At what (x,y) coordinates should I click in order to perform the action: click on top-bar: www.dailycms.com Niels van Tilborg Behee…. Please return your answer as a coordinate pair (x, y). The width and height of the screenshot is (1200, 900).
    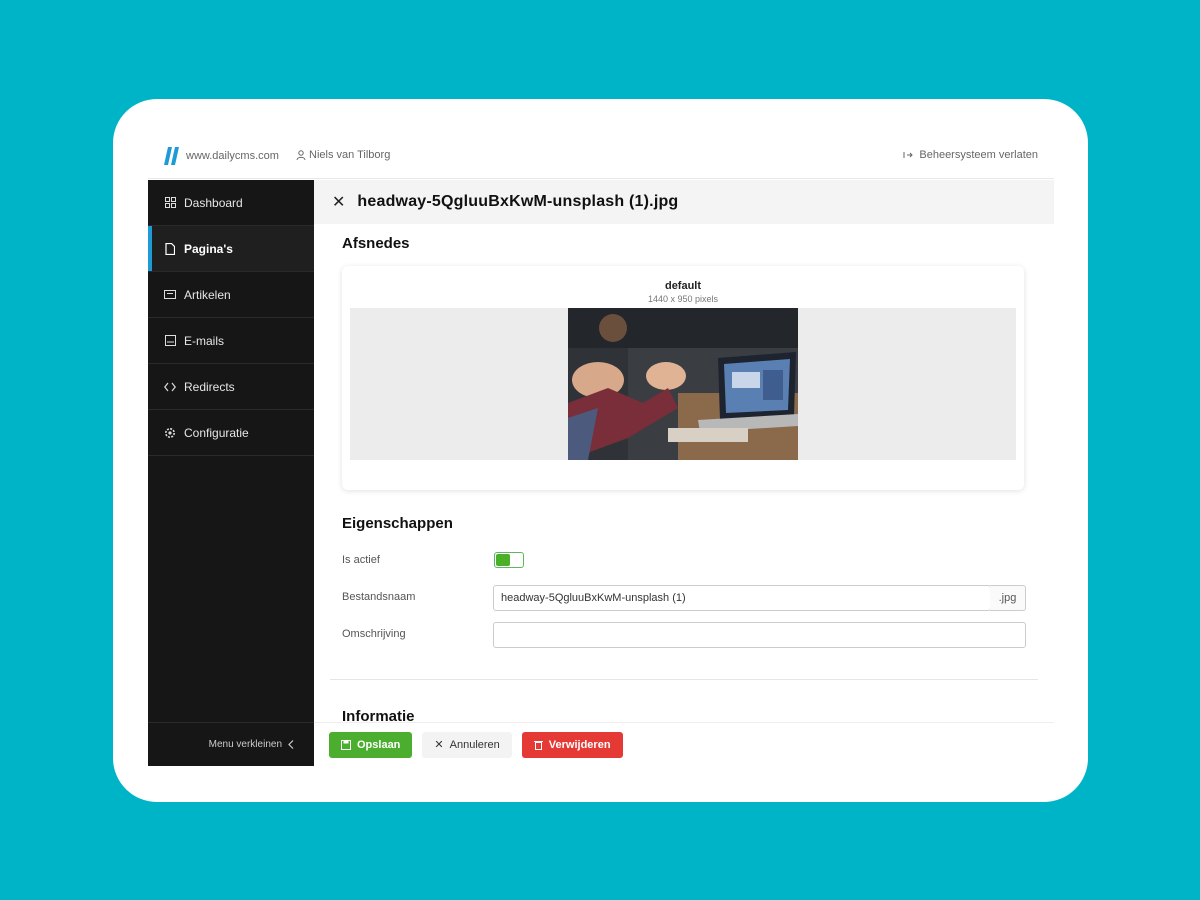
    Looking at the image, I should click on (601, 156).